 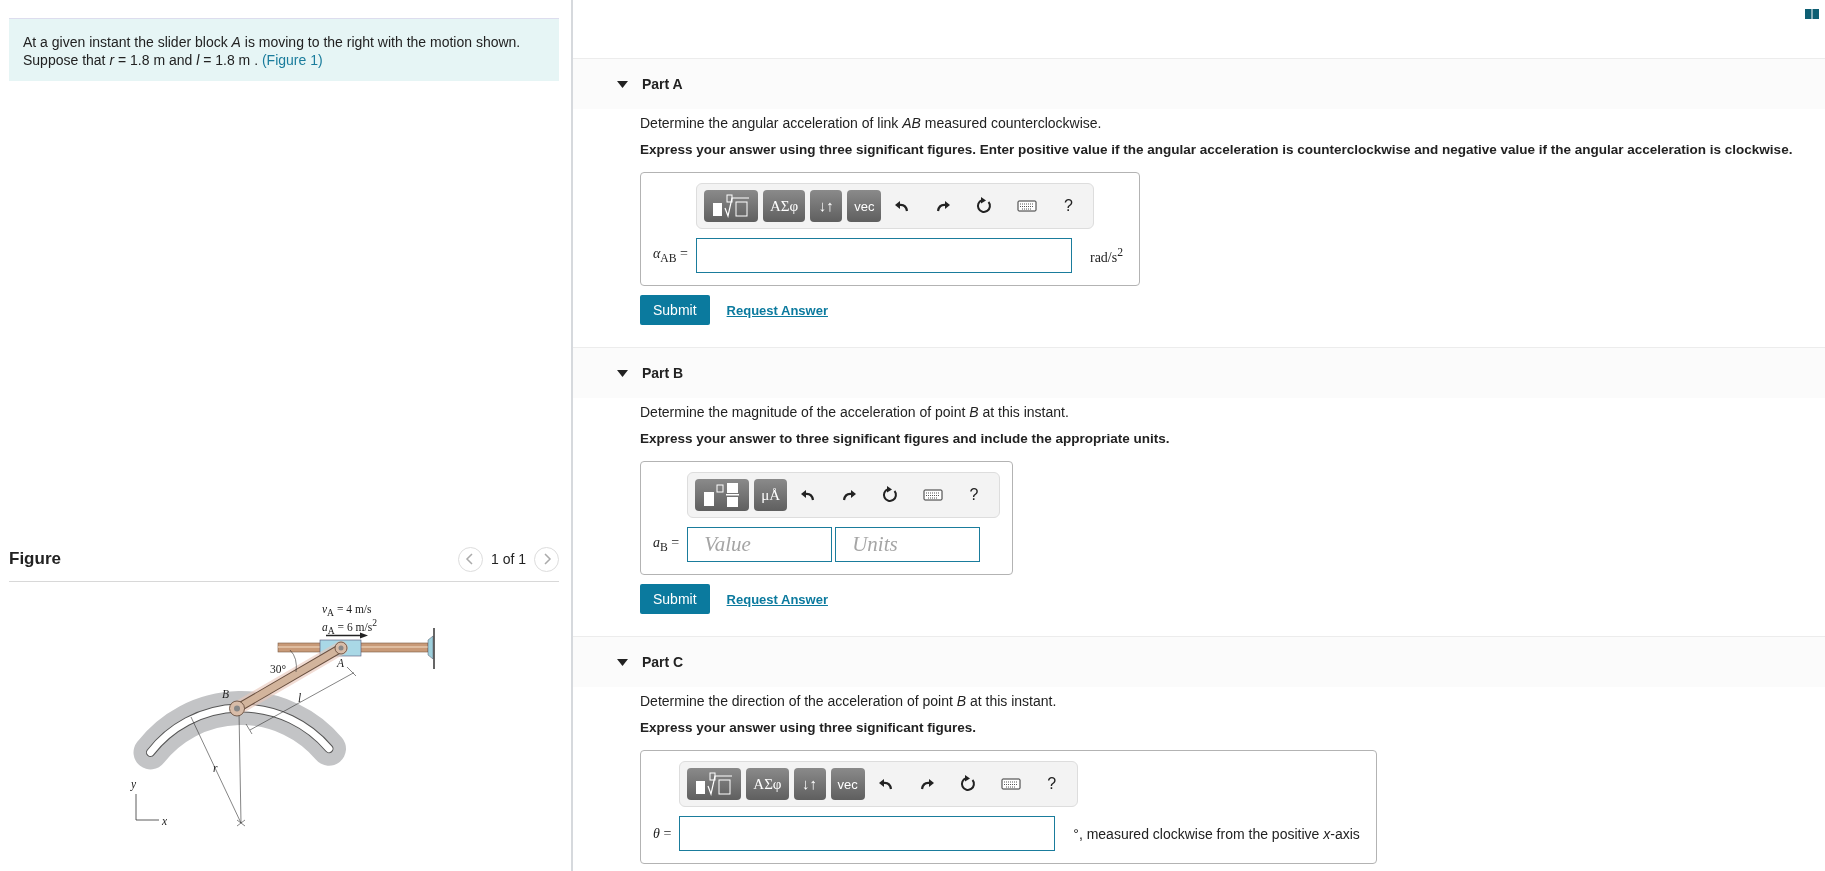 I want to click on variable-label: a$_{B}$ =, so click(x=666, y=544).